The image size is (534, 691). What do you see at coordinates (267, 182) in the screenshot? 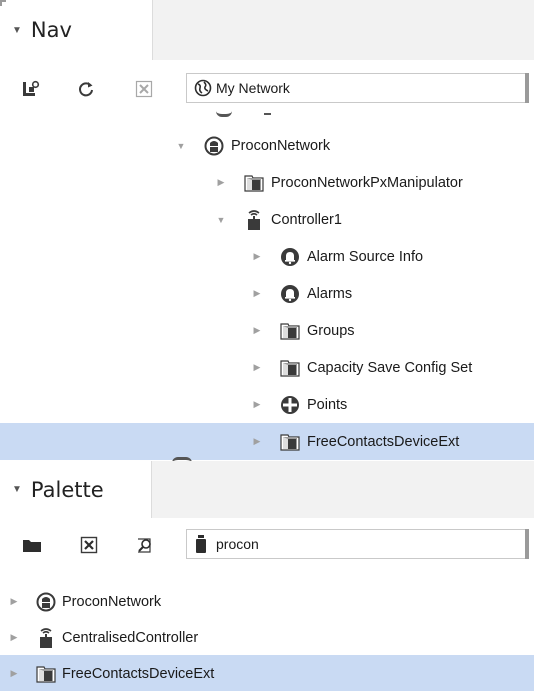
I see `nav-tree-row: ▶ ProconNetworkPxManipulator` at bounding box center [267, 182].